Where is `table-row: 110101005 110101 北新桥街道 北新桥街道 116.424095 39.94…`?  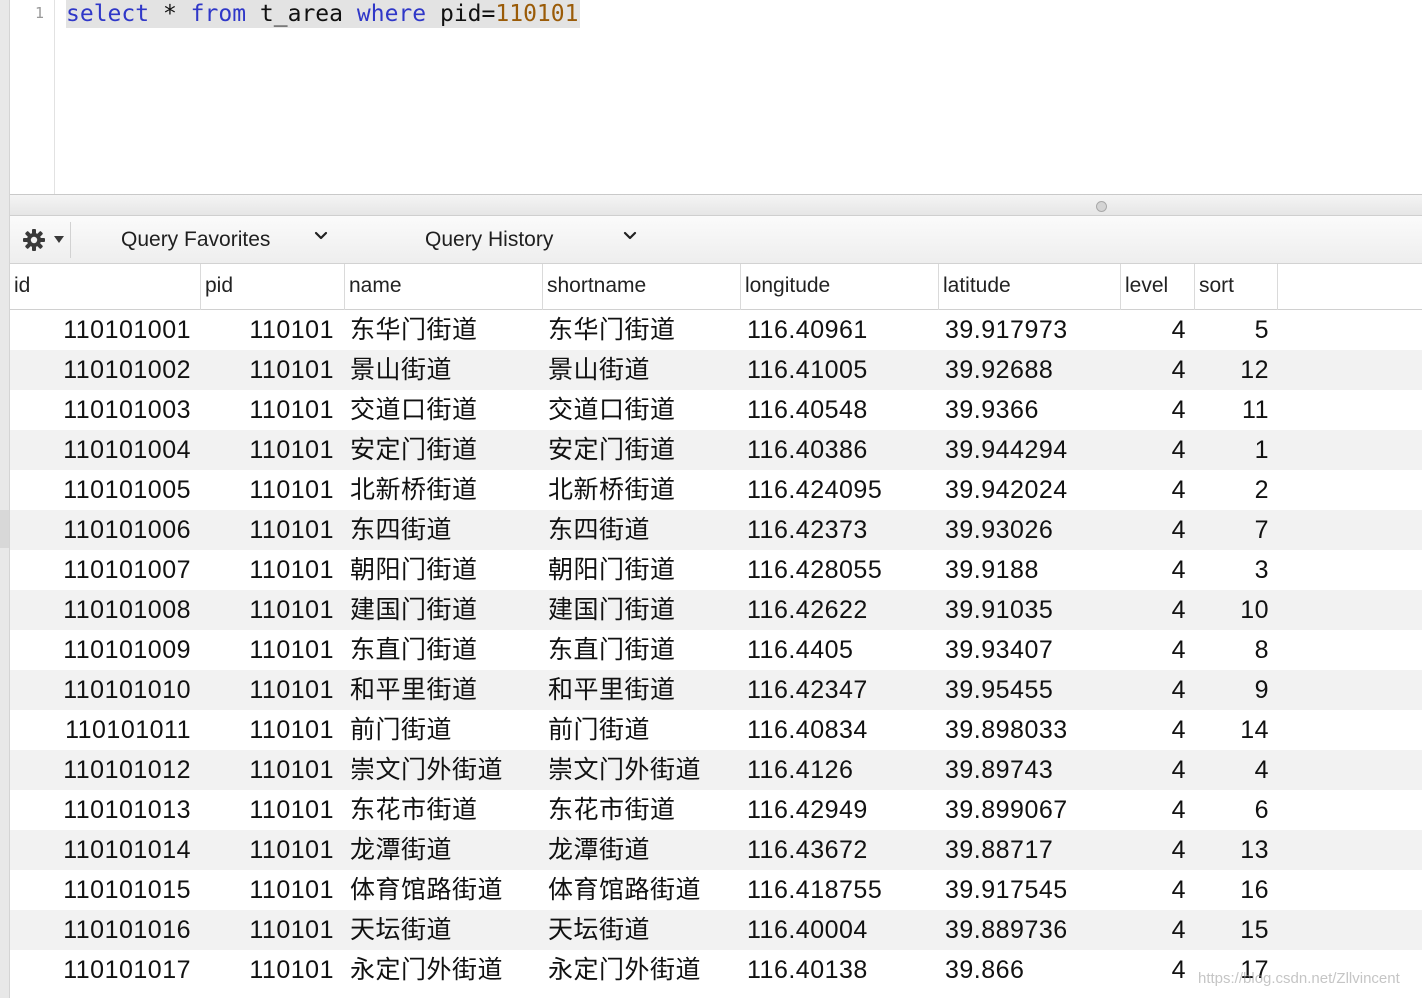
table-row: 110101005 110101 北新桥街道 北新桥街道 116.424095 39.94… is located at coordinates (716, 490).